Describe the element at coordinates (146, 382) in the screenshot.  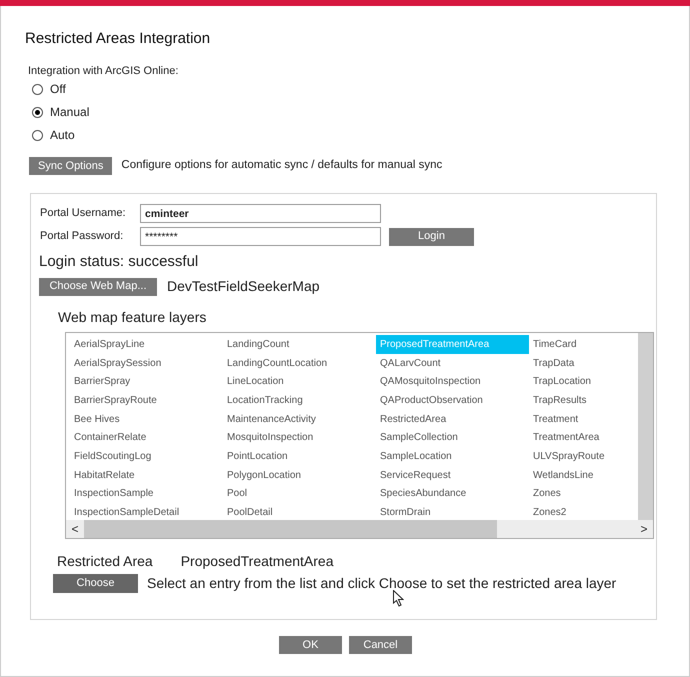
I see `layer-item: BarrierSpray` at that location.